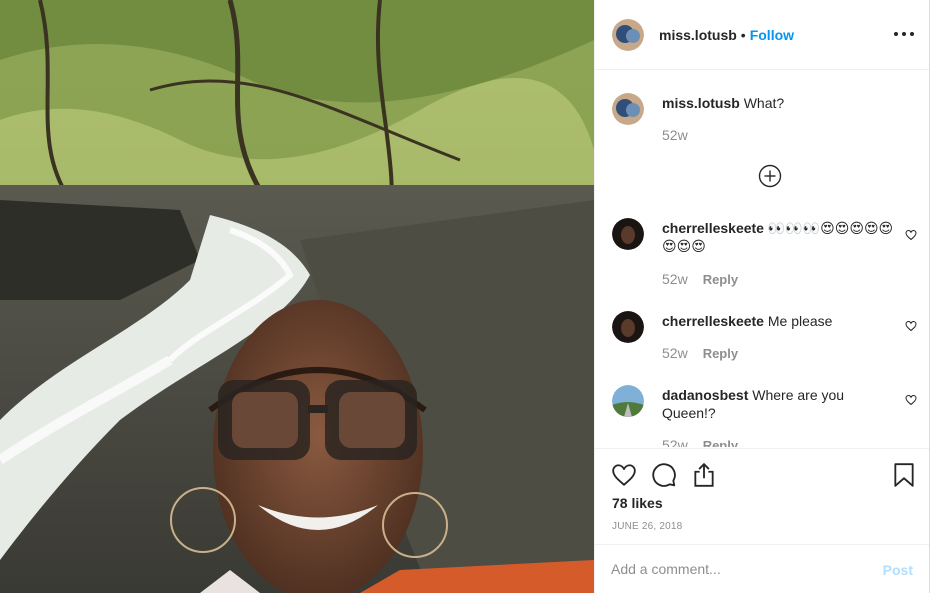  What do you see at coordinates (898, 570) in the screenshot?
I see `post-button: Post` at bounding box center [898, 570].